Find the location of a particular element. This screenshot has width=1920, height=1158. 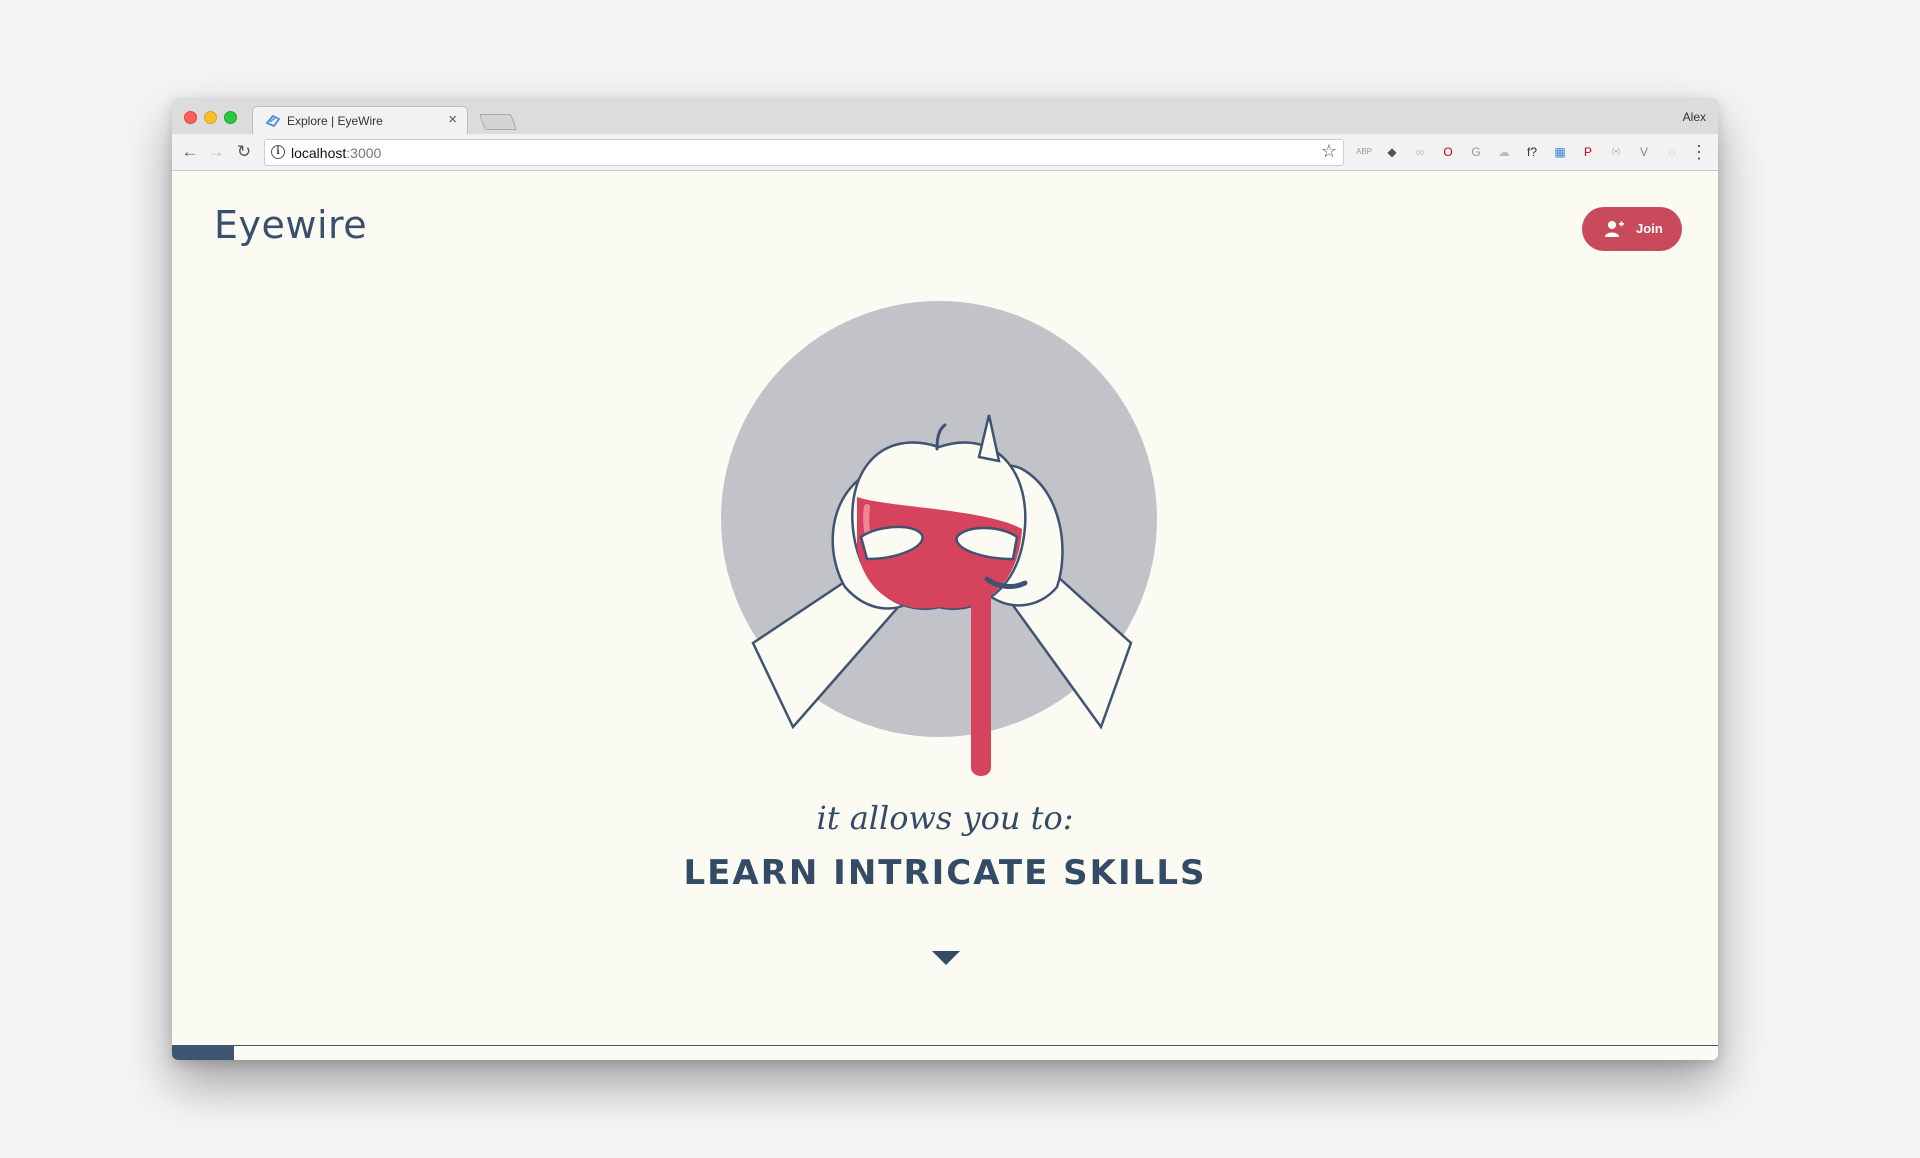

pinterest-icon: P is located at coordinates (1588, 152).